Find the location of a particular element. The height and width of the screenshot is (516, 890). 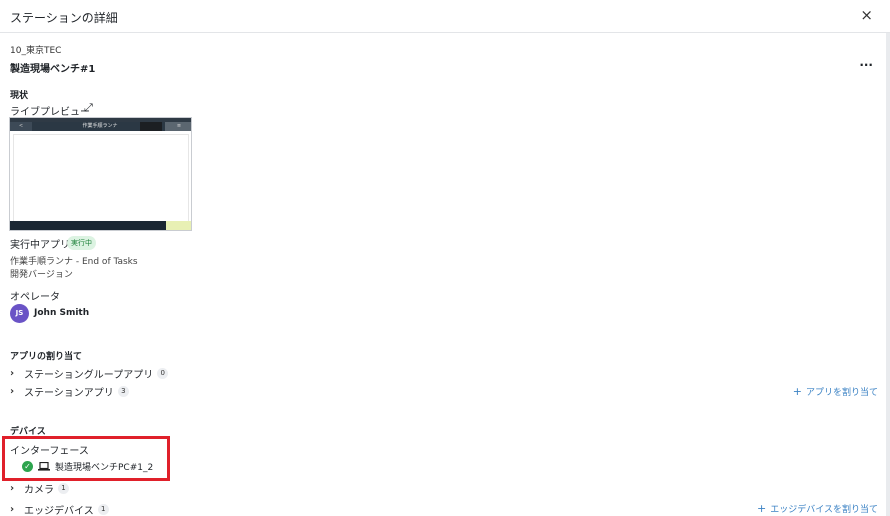

assign-edge-device-button: + エッジデバイスを割り当て is located at coordinates (817, 508).